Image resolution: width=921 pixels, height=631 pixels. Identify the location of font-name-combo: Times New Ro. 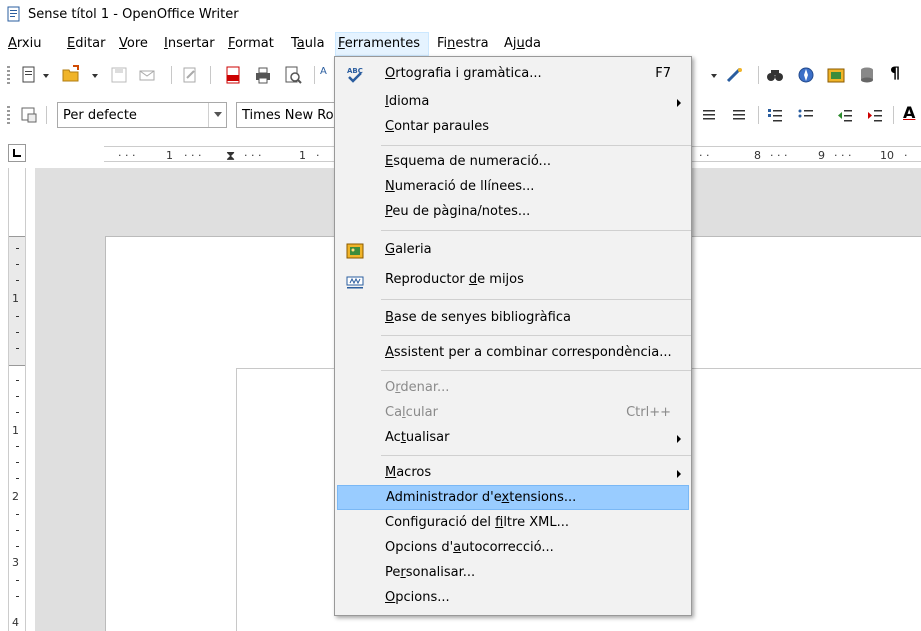
(291, 115).